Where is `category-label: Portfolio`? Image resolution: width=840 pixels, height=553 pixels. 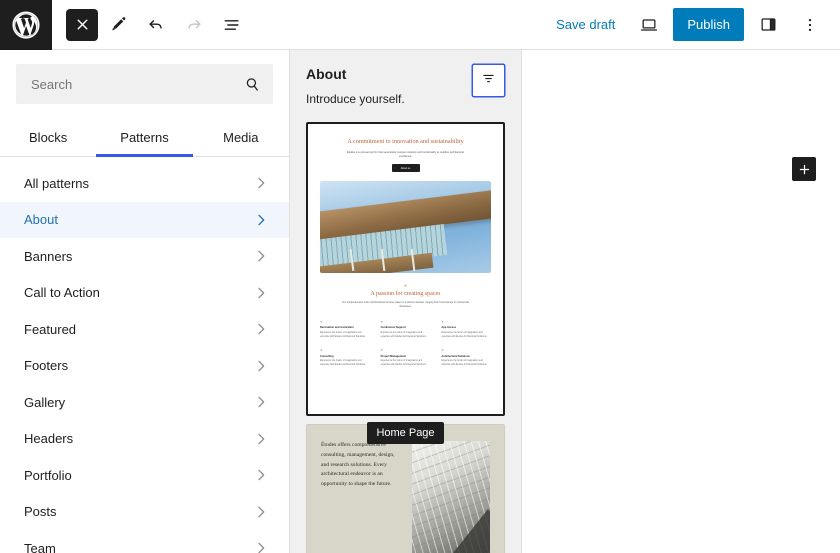 category-label: Portfolio is located at coordinates (48, 475).